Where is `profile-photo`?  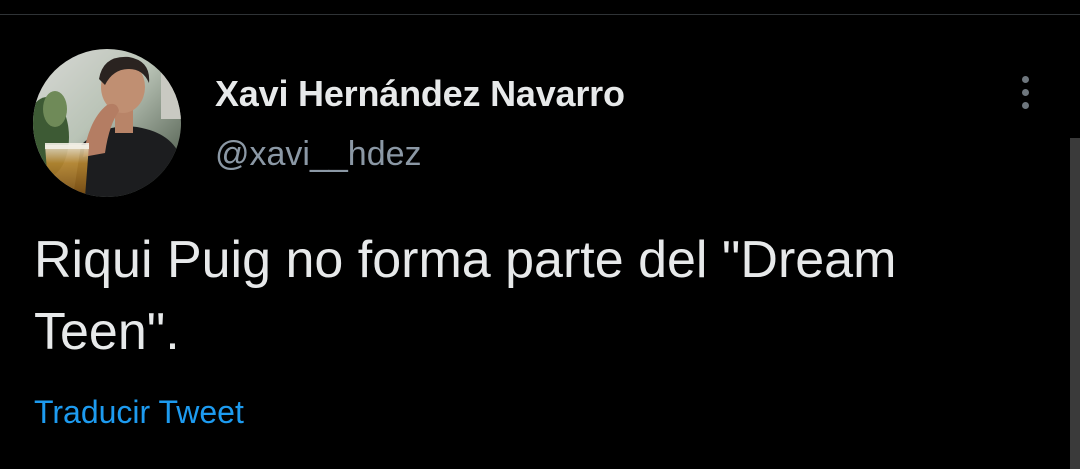 profile-photo is located at coordinates (107, 123).